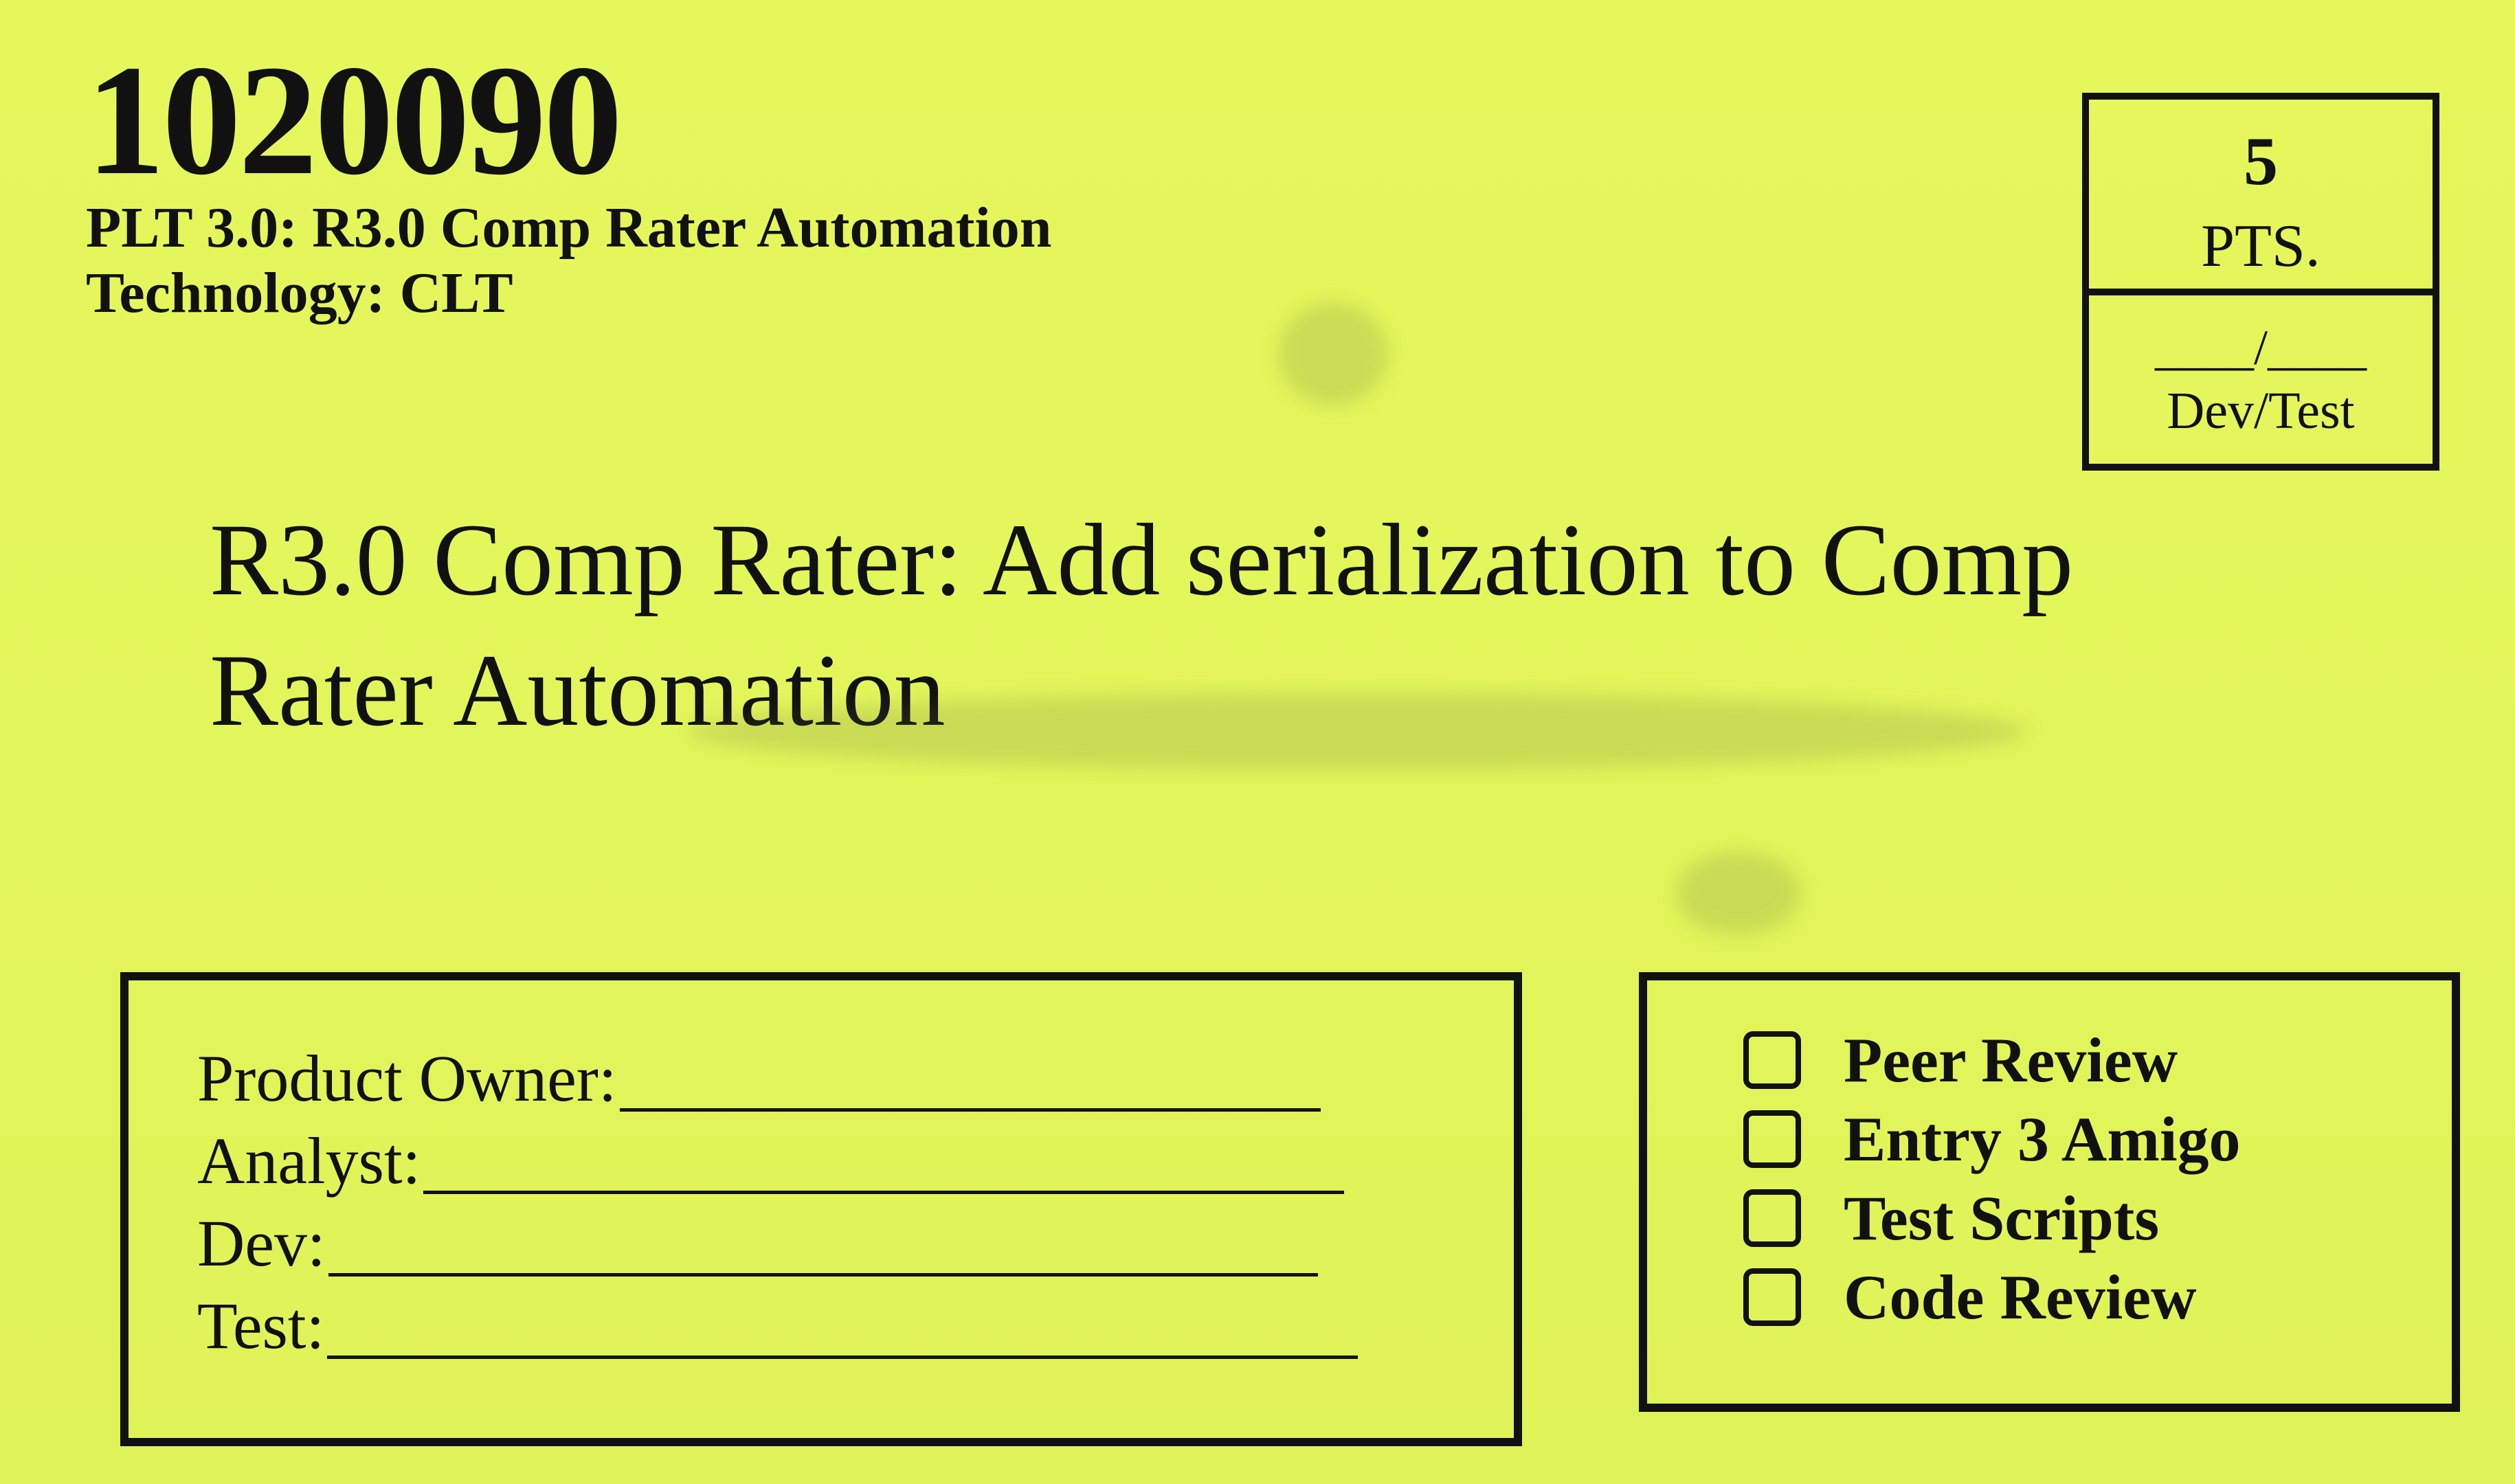 This screenshot has height=1484, width=2515. I want to click on test-field, so click(843, 1333).